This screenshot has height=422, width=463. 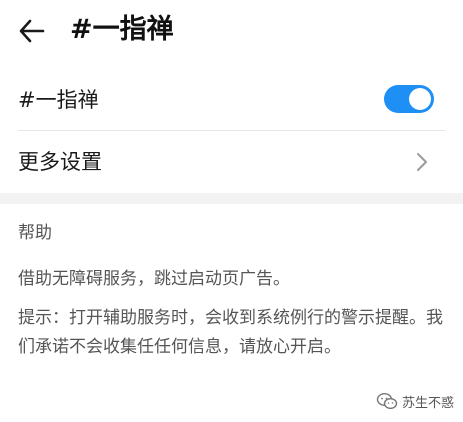 I want to click on chevron-right-icon, so click(x=422, y=162).